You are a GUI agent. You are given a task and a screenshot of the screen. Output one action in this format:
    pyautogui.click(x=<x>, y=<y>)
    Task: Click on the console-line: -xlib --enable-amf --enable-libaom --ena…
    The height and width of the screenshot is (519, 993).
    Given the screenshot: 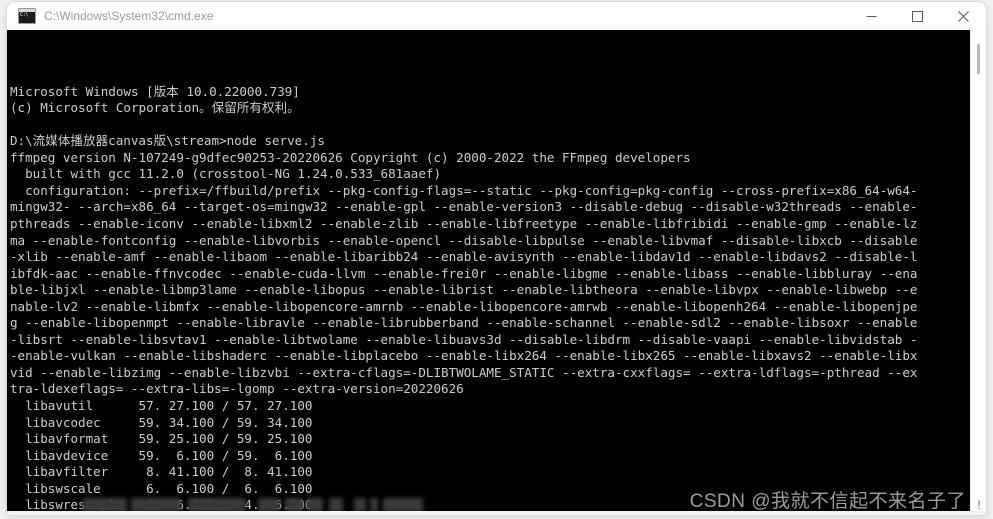 What is the action you would take?
    pyautogui.click(x=464, y=257)
    